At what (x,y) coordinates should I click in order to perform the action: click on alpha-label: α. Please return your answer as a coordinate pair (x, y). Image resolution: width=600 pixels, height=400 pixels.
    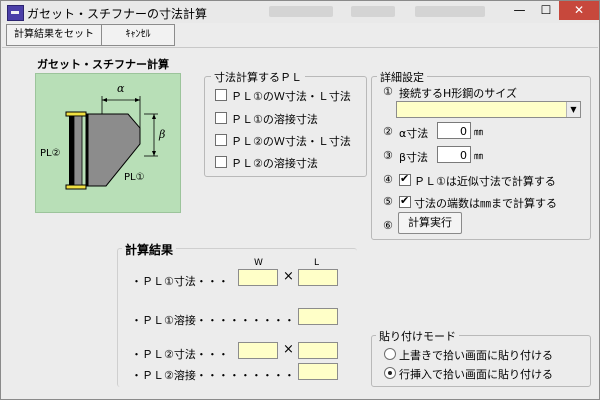
    Looking at the image, I should click on (121, 88).